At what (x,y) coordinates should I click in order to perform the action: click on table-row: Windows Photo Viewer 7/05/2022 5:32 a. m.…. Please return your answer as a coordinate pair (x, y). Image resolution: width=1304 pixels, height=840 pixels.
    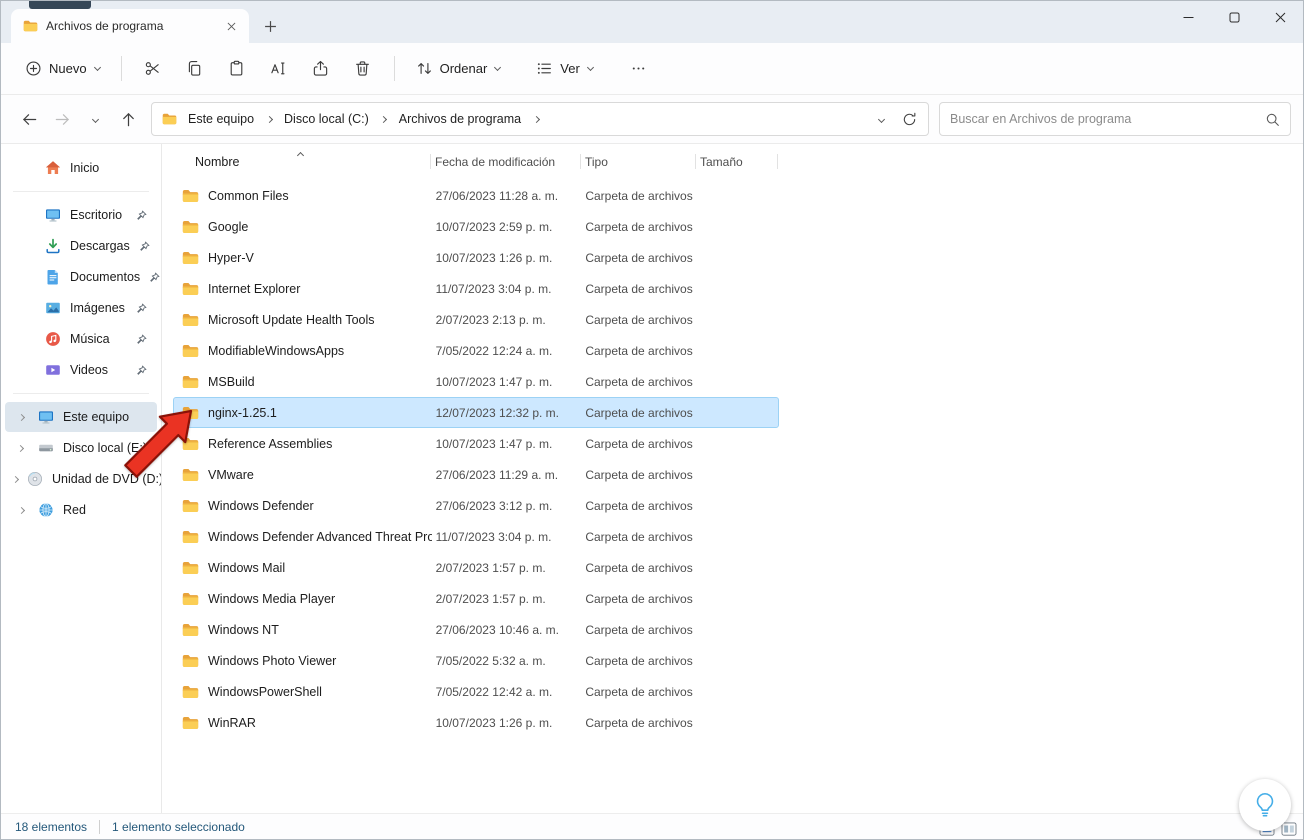
    Looking at the image, I should click on (476, 660).